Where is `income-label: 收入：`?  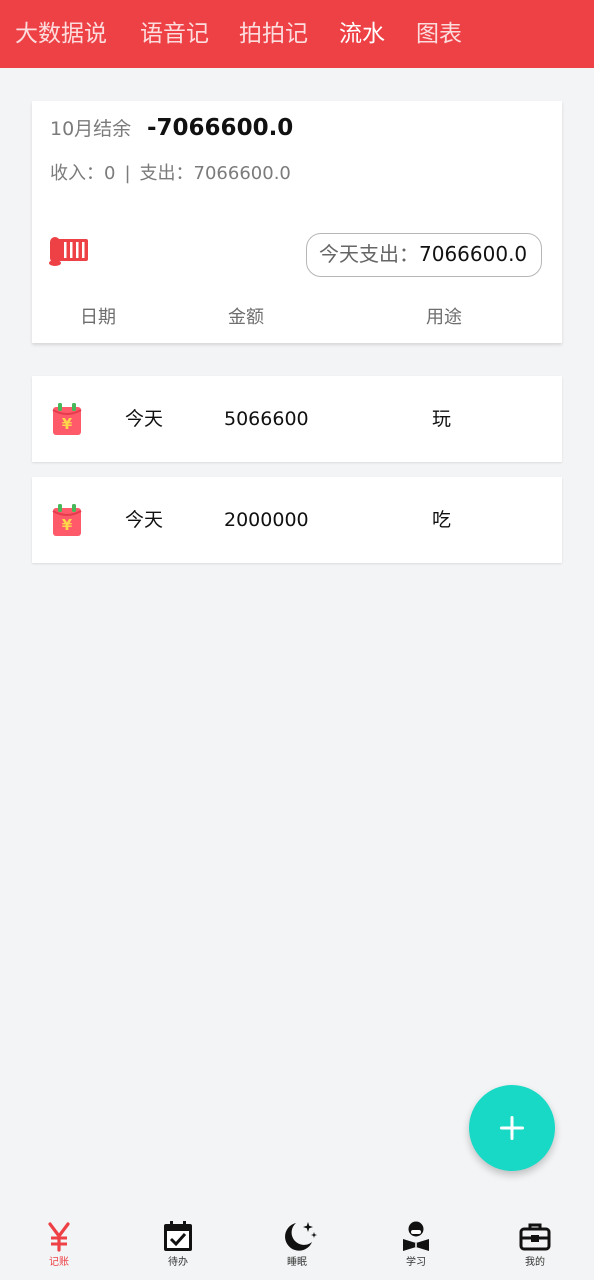
income-label: 收入： is located at coordinates (77, 173).